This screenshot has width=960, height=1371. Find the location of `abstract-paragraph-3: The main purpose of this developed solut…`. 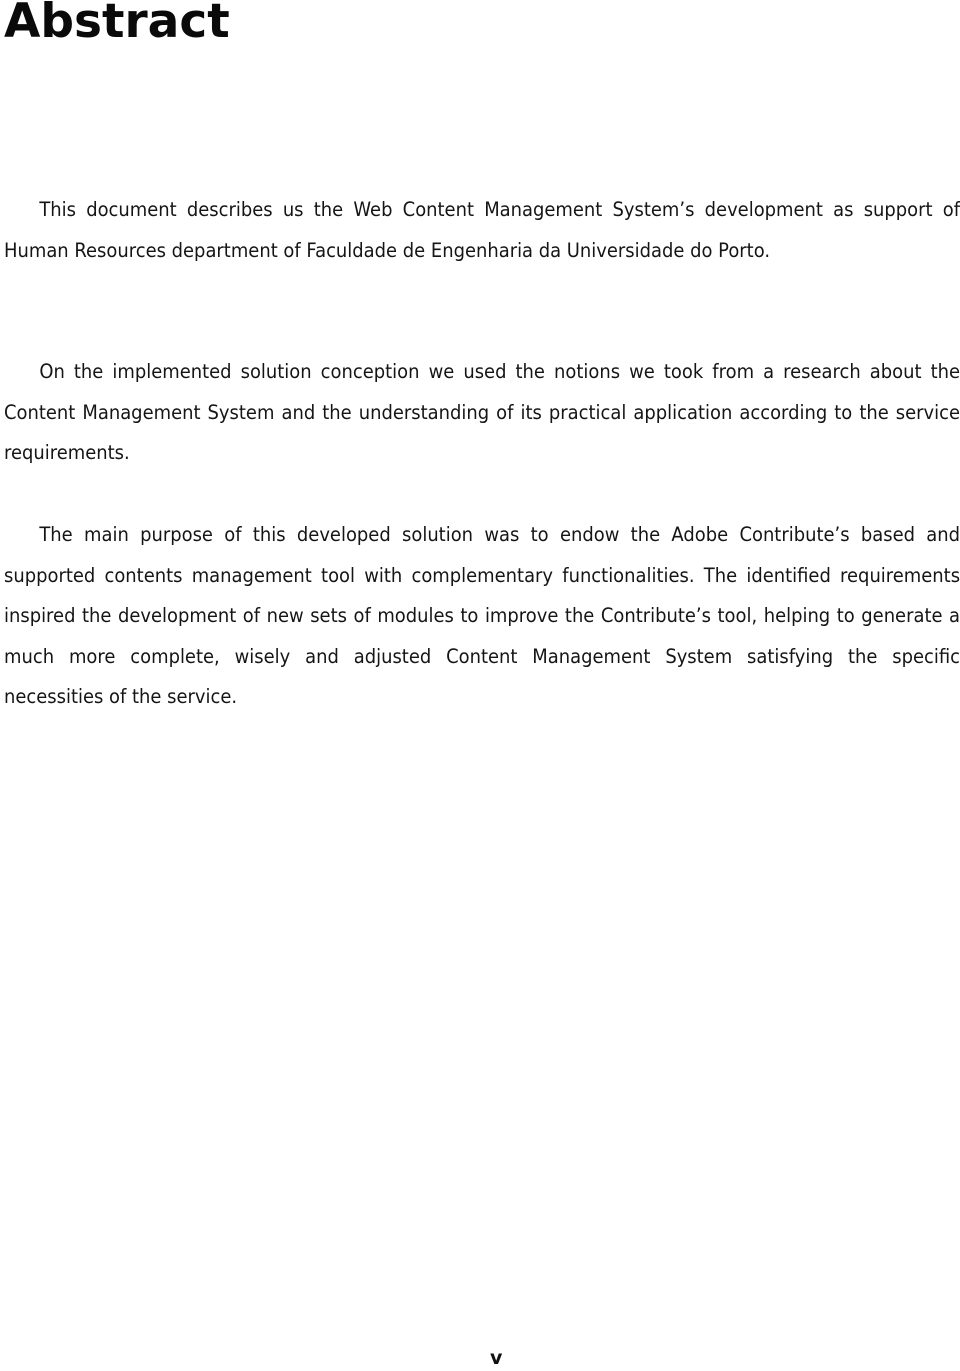

abstract-paragraph-3: The main purpose of this developed solut… is located at coordinates (482, 616).